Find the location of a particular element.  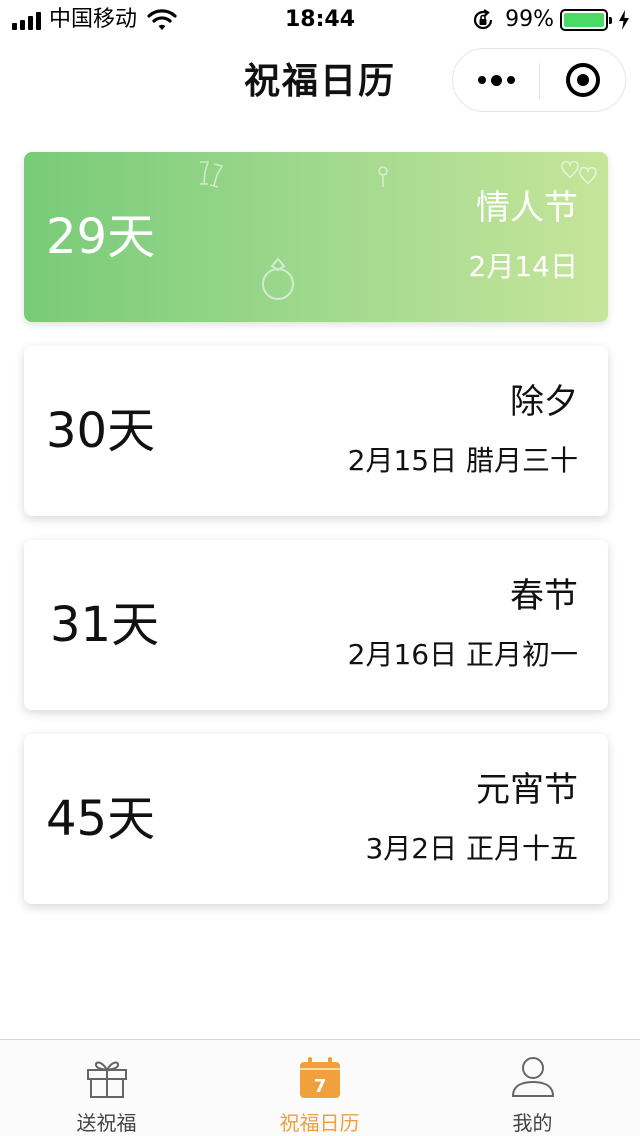

holiday-name: 元宵节 is located at coordinates (527, 790).